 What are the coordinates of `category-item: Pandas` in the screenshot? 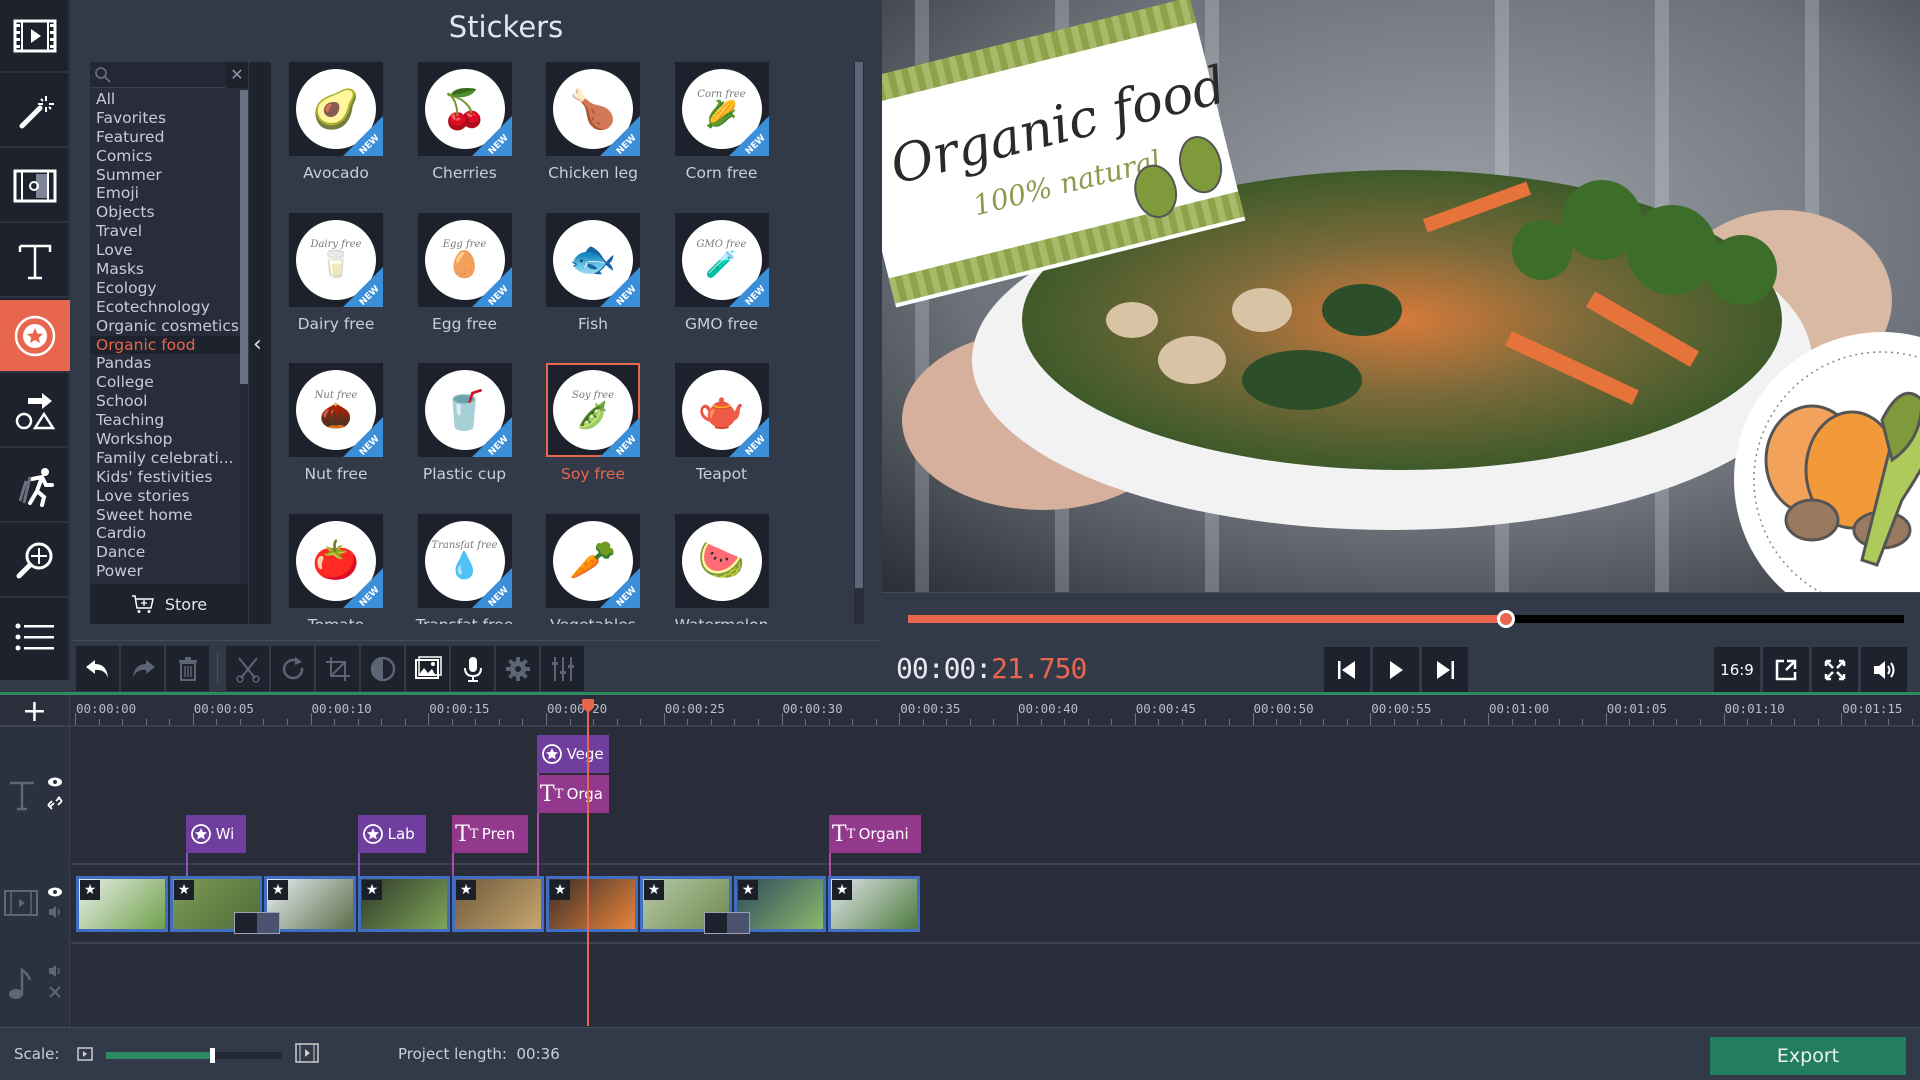 It's located at (165, 363).